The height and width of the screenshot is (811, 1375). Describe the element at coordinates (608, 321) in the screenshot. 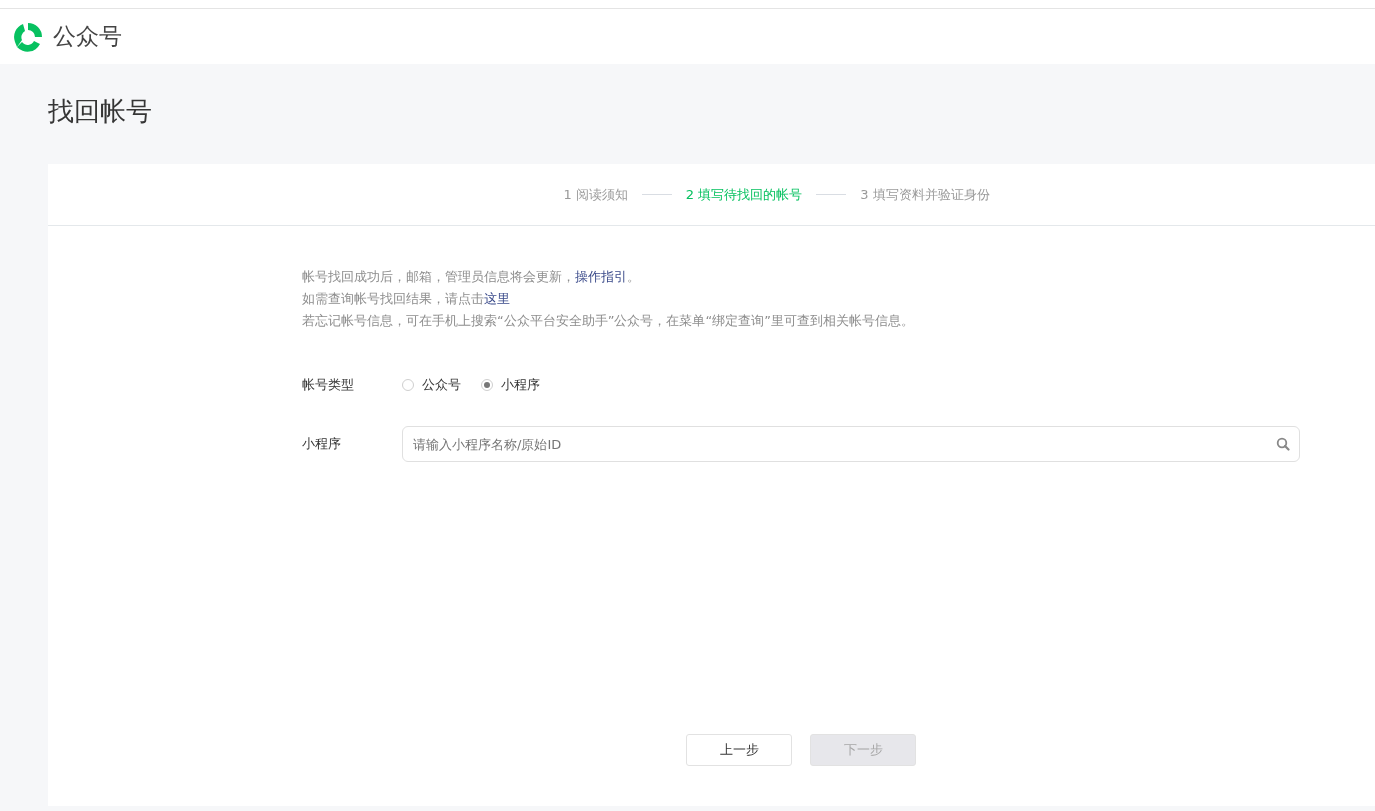

I see `notice-text: 若忘记帐号信息，可在手机上搜索“公众平台安全助手”公众号，在菜单“绑定查询”里可查到相关帐号信息。` at that location.